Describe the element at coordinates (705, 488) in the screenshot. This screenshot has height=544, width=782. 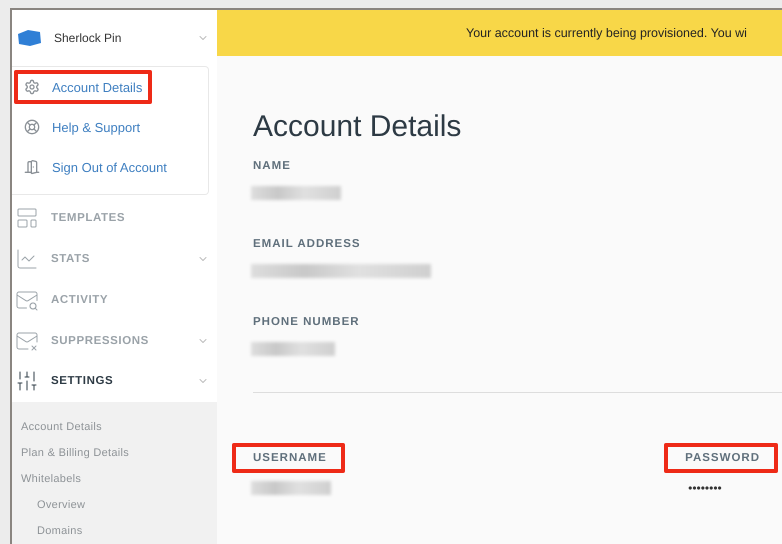
I see `masked-password: ••••••••` at that location.